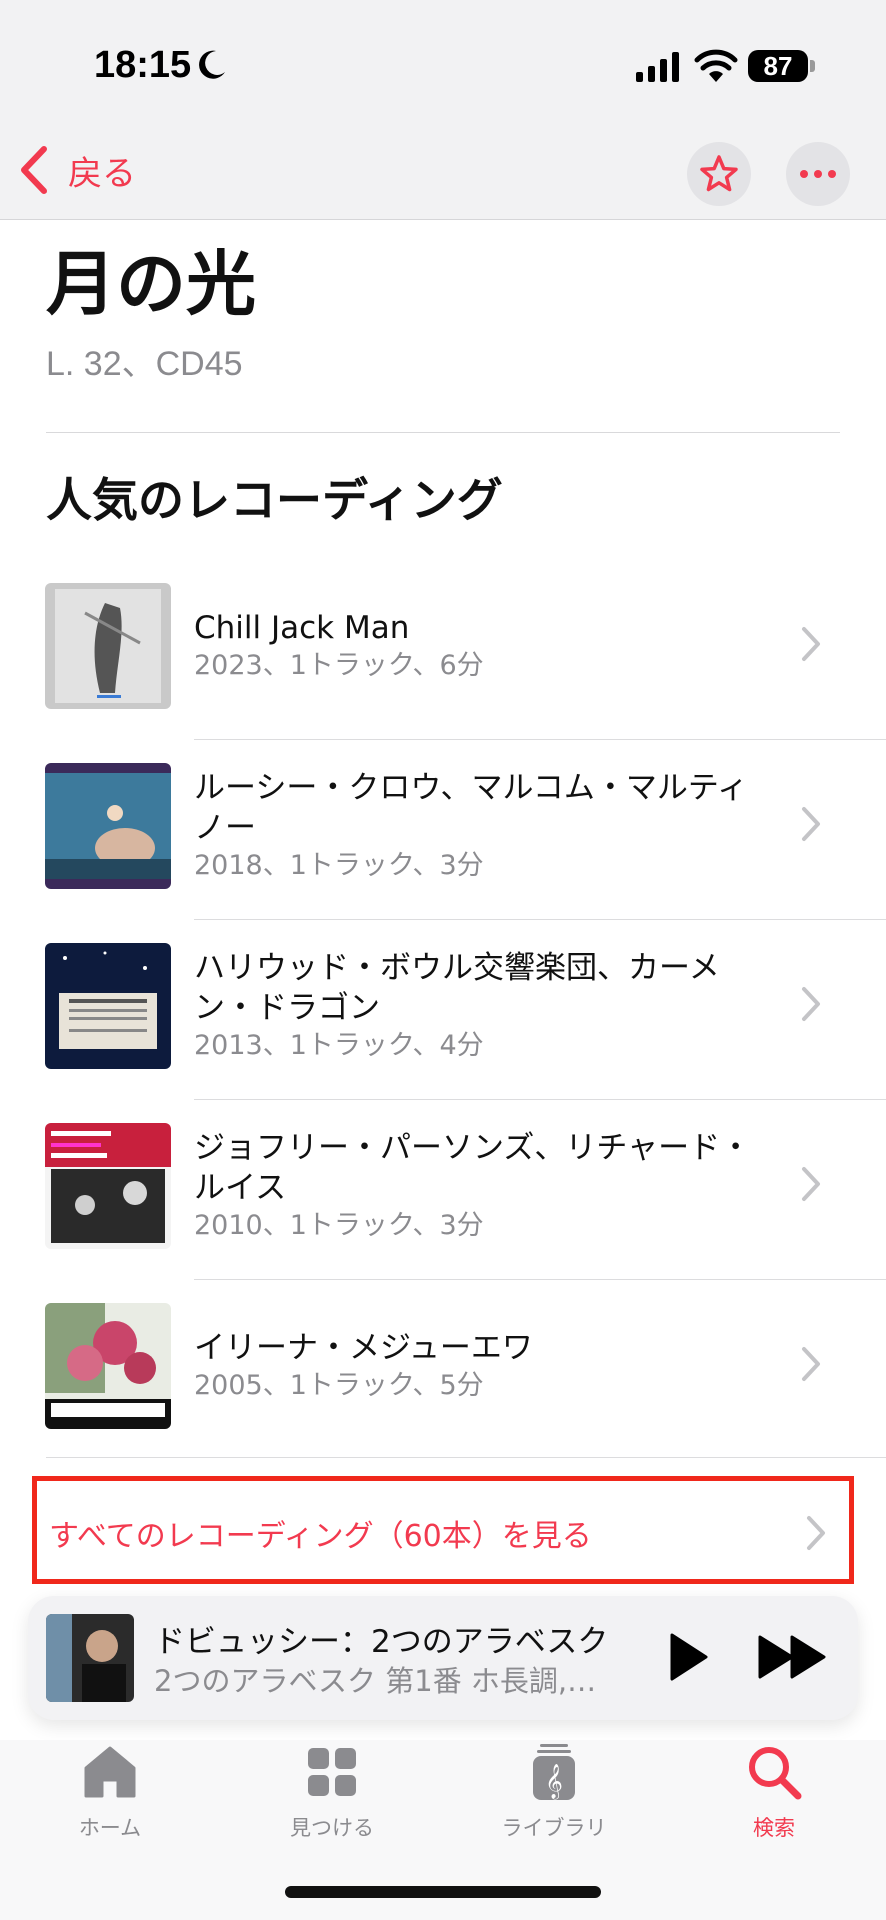 Image resolution: width=886 pixels, height=1920 pixels. I want to click on cellular-signal-icon, so click(657, 67).